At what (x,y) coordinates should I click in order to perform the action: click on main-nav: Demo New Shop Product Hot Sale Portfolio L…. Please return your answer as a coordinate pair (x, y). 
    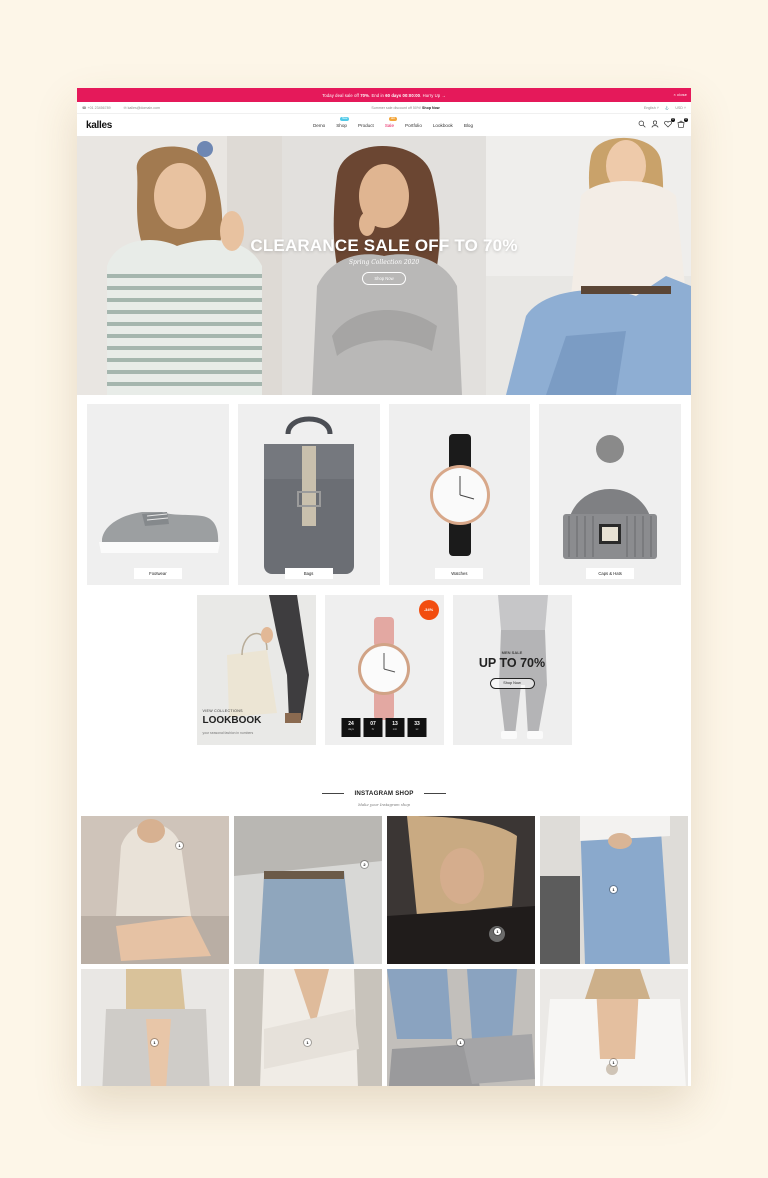
    Looking at the image, I should click on (384, 125).